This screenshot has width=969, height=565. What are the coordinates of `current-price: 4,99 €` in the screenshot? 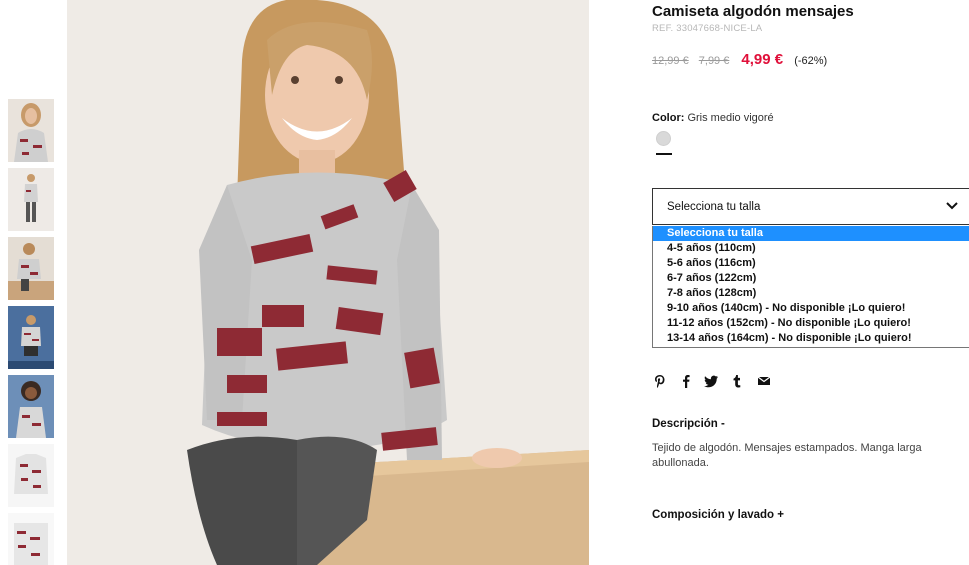 It's located at (762, 59).